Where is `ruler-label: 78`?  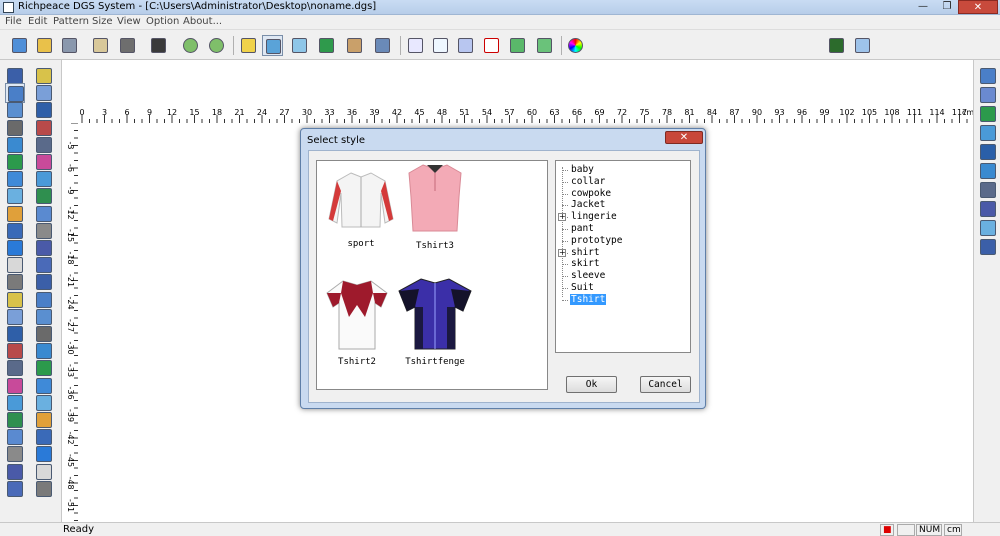
ruler-label: 78 is located at coordinates (667, 112).